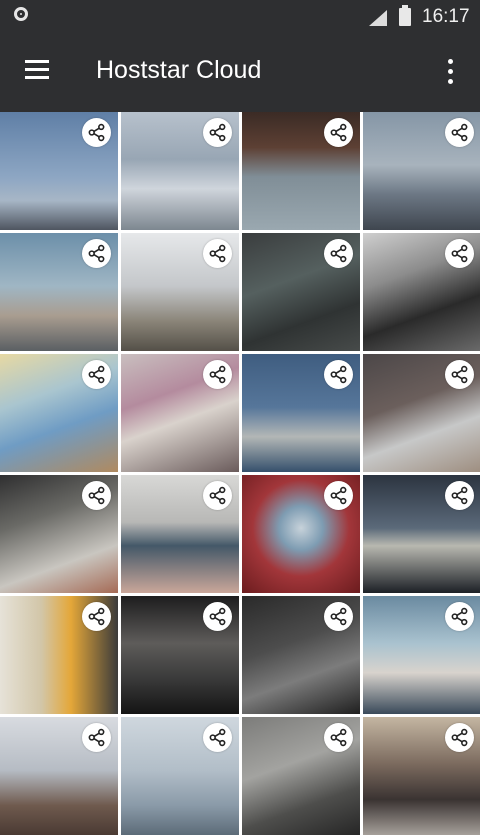  I want to click on photo-dj-turntable, so click(180, 655).